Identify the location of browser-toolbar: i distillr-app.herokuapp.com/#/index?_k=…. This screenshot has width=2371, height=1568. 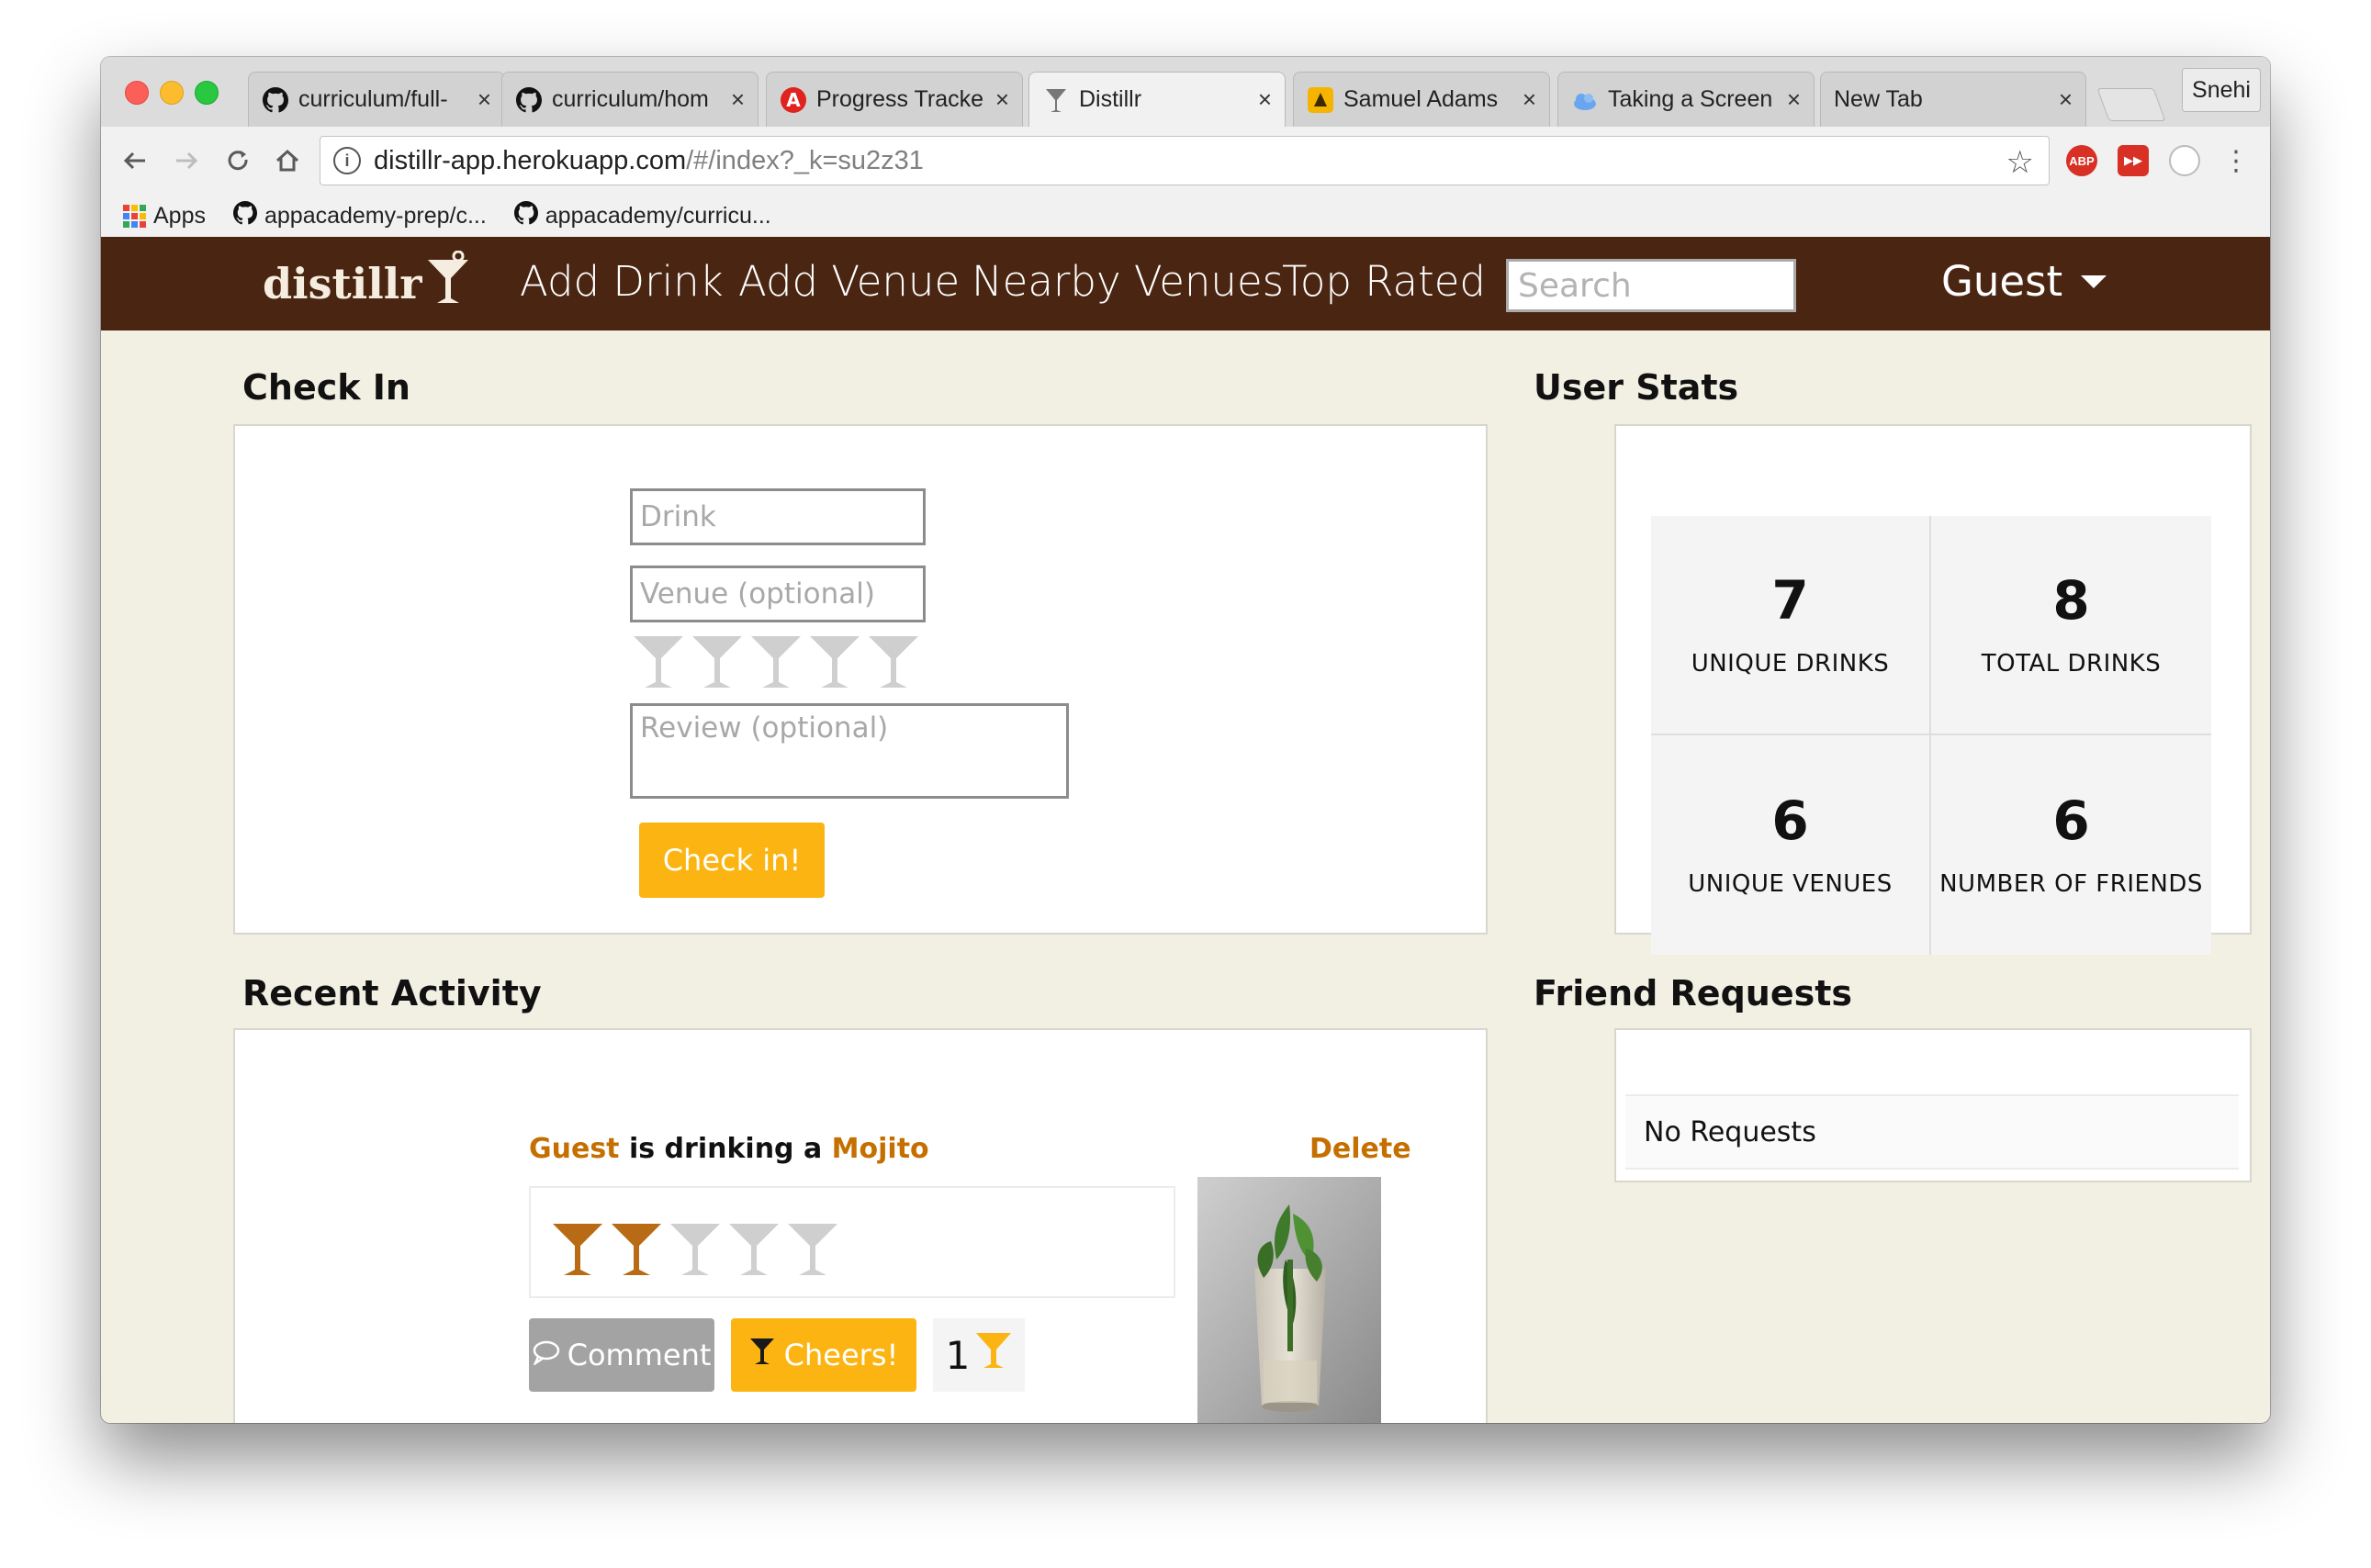
(1186, 161).